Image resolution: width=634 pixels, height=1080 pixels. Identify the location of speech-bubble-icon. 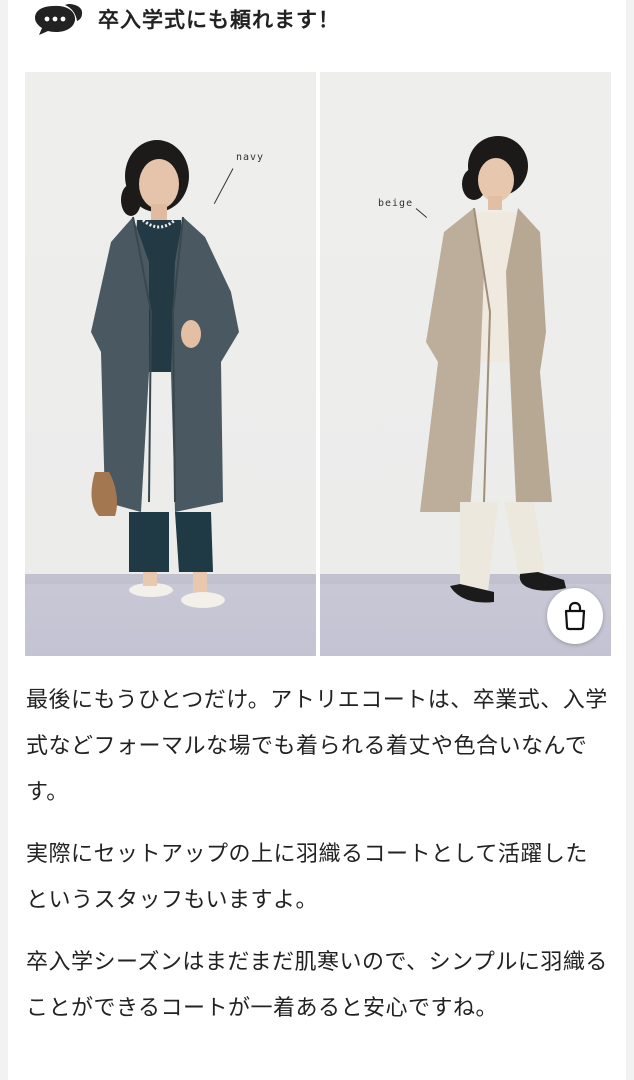
(59, 19).